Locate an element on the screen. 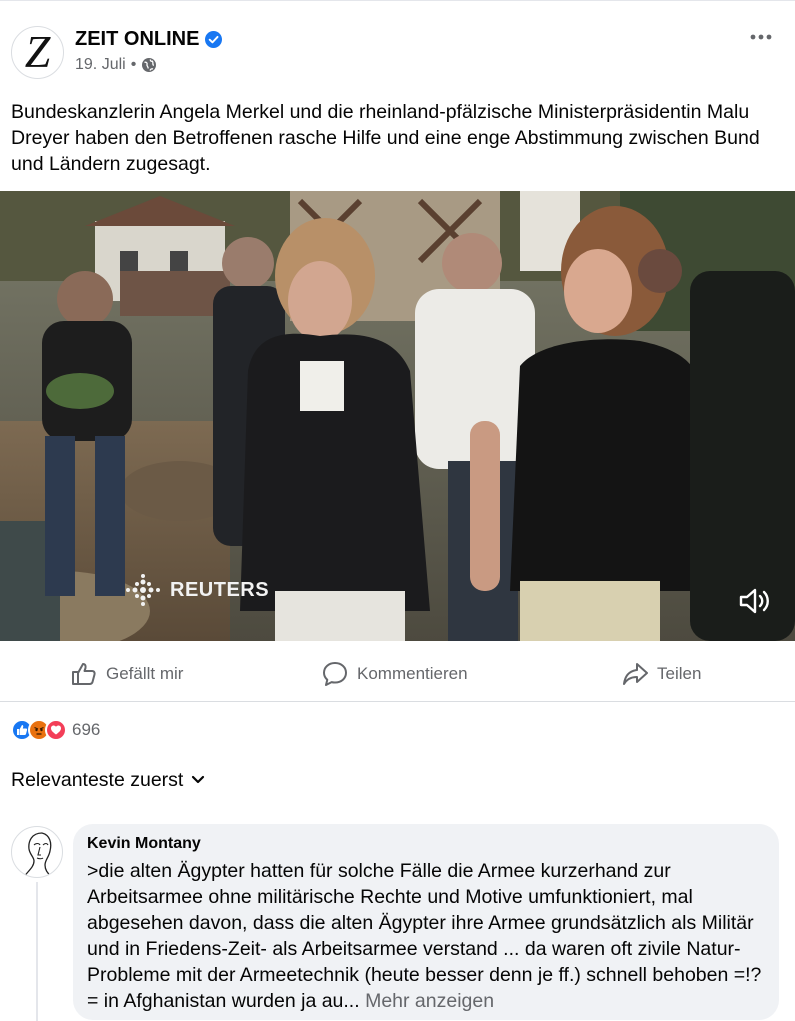  comment-author: Kevin Montany is located at coordinates (426, 844).